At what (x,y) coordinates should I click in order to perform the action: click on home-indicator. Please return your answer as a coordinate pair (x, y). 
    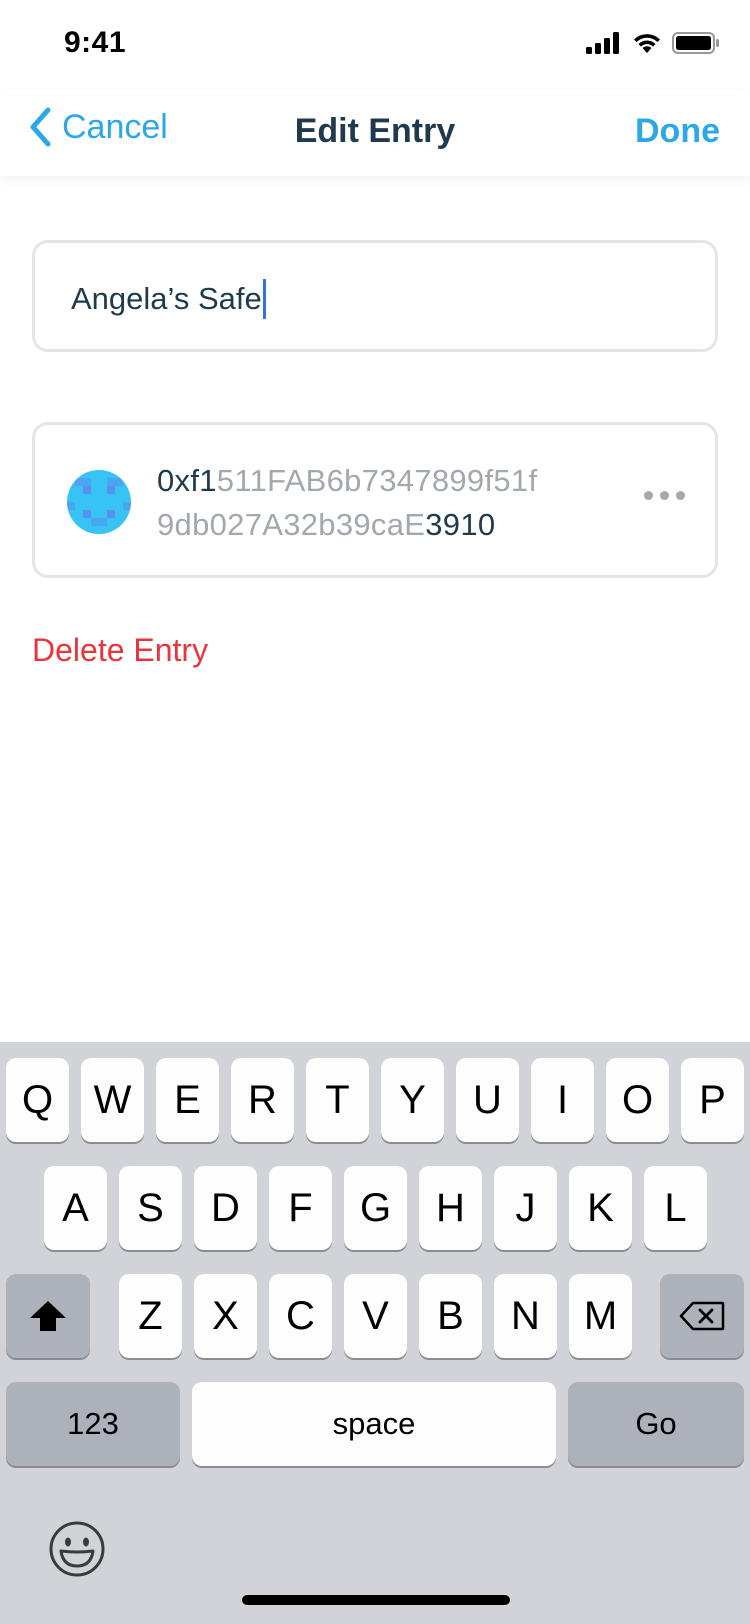
    Looking at the image, I should click on (376, 1600).